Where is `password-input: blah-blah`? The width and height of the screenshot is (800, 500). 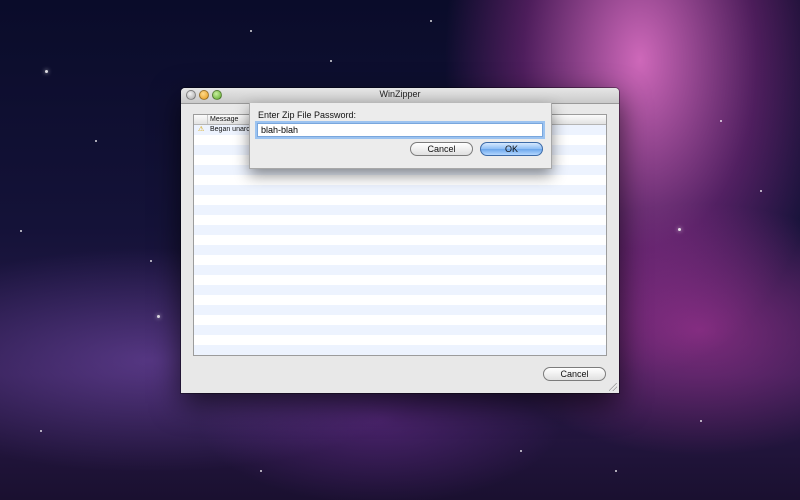 password-input: blah-blah is located at coordinates (400, 130).